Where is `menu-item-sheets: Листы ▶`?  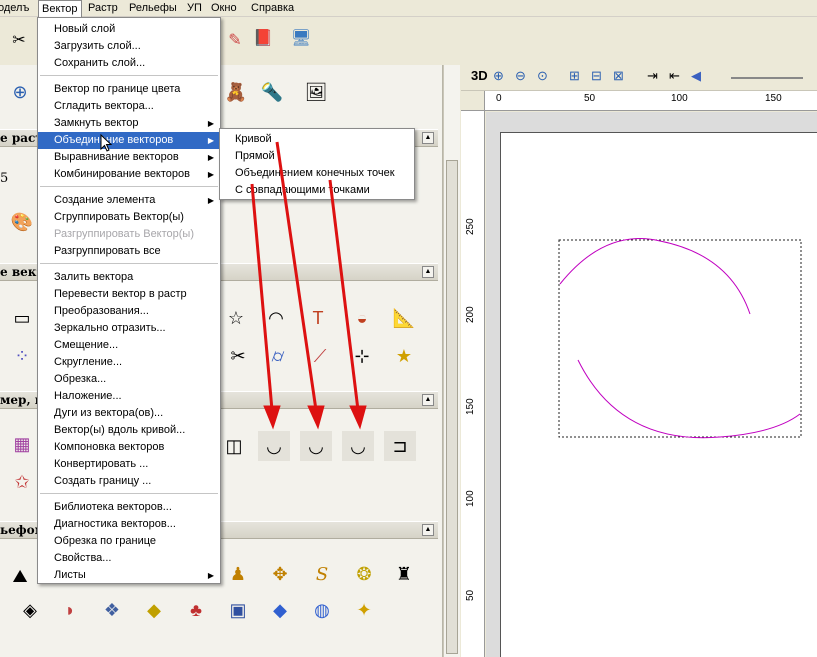
menu-item-sheets: Листы ▶ is located at coordinates (129, 575).